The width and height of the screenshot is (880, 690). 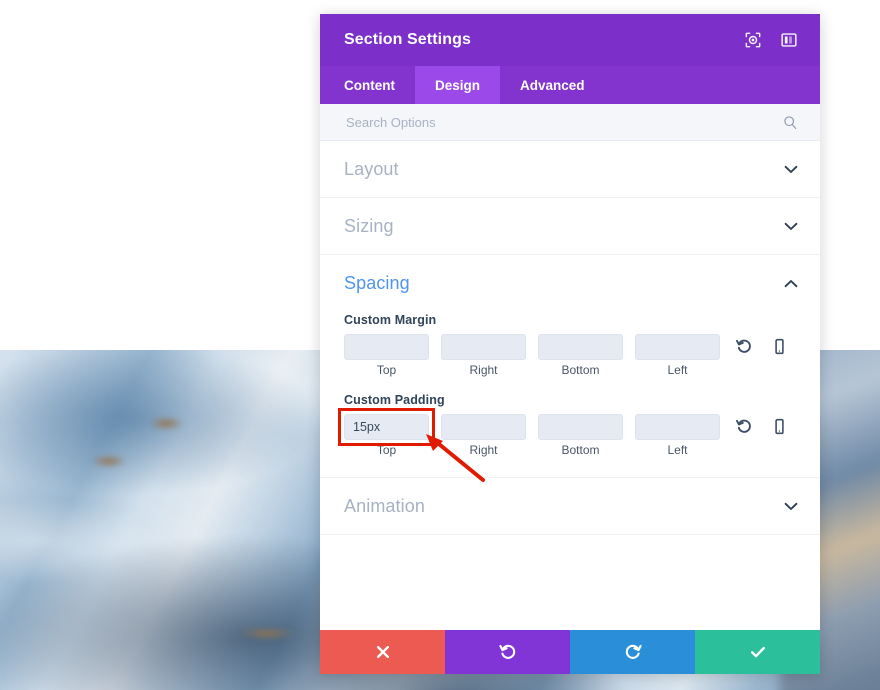 I want to click on custom-padding-group: Custom Padding Top Right, so click(x=568, y=425).